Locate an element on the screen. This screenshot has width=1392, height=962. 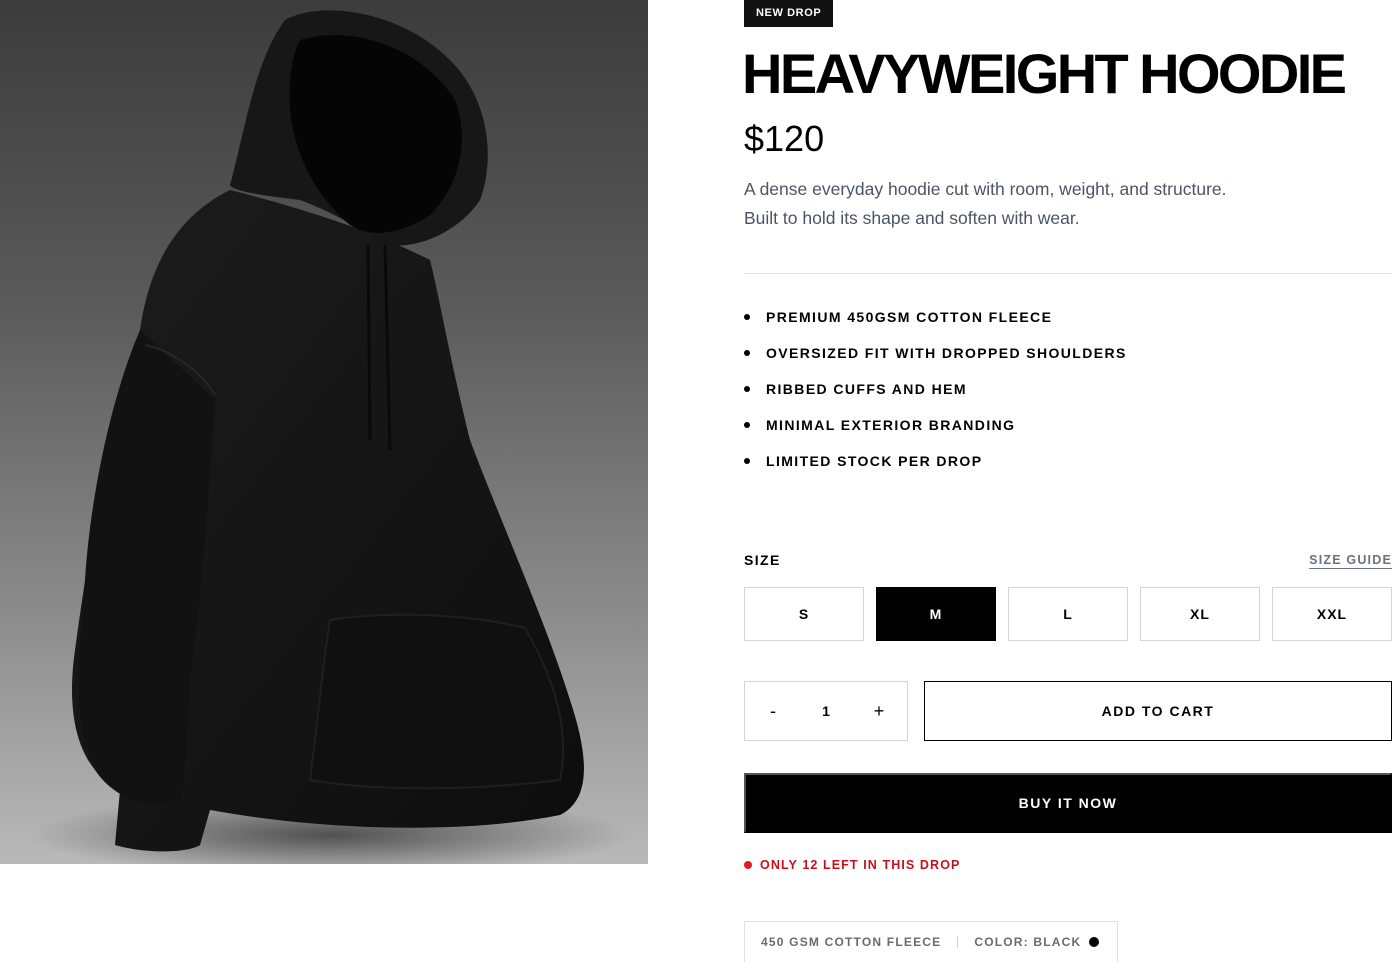
feature-item: RIBBED CUFFS AND HEM is located at coordinates (935, 394).